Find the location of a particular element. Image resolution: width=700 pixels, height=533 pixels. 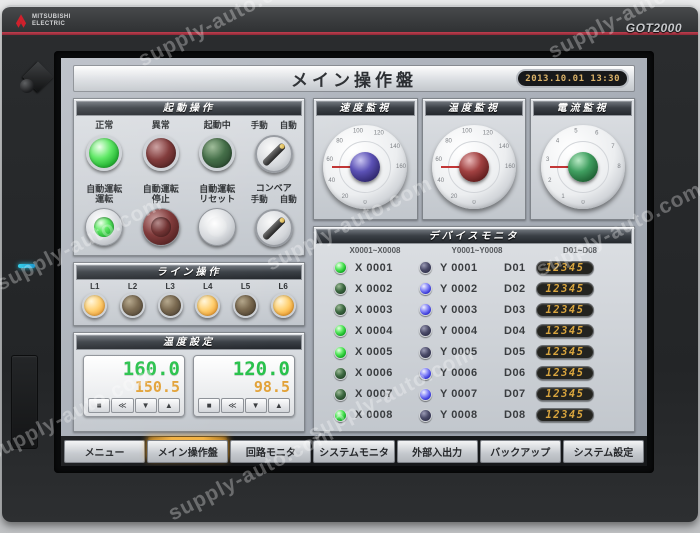

starting-label: 起動中 is located at coordinates (217, 125).